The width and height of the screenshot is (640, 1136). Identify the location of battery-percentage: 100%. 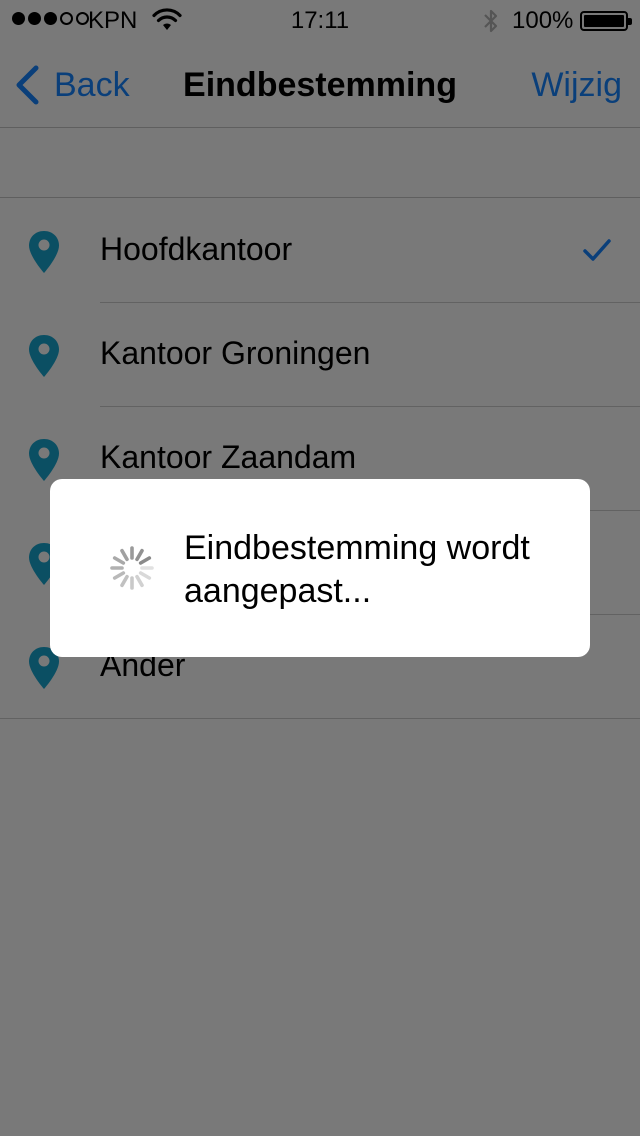
(543, 20).